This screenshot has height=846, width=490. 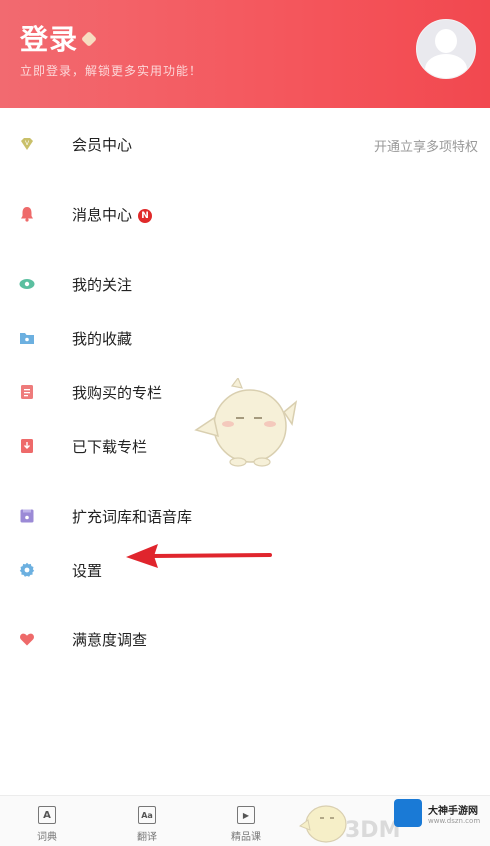 I want to click on site-watermark: 大神手游网 www.dszn.com, so click(x=442, y=819).